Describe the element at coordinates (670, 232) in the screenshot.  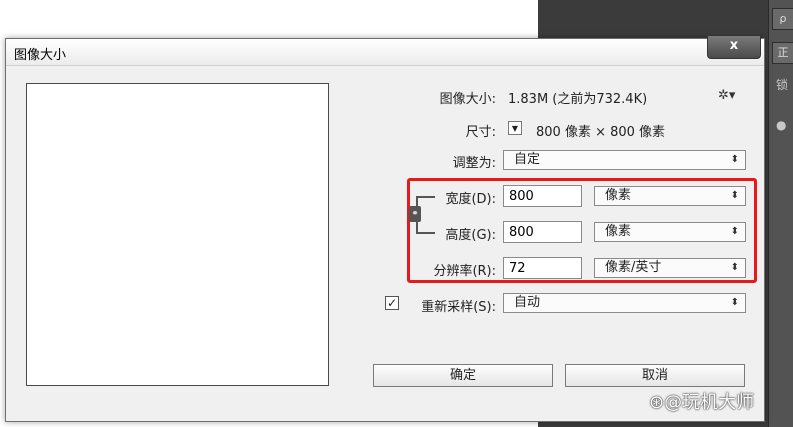
I see `height-unit-select: 像素 ⬍` at that location.